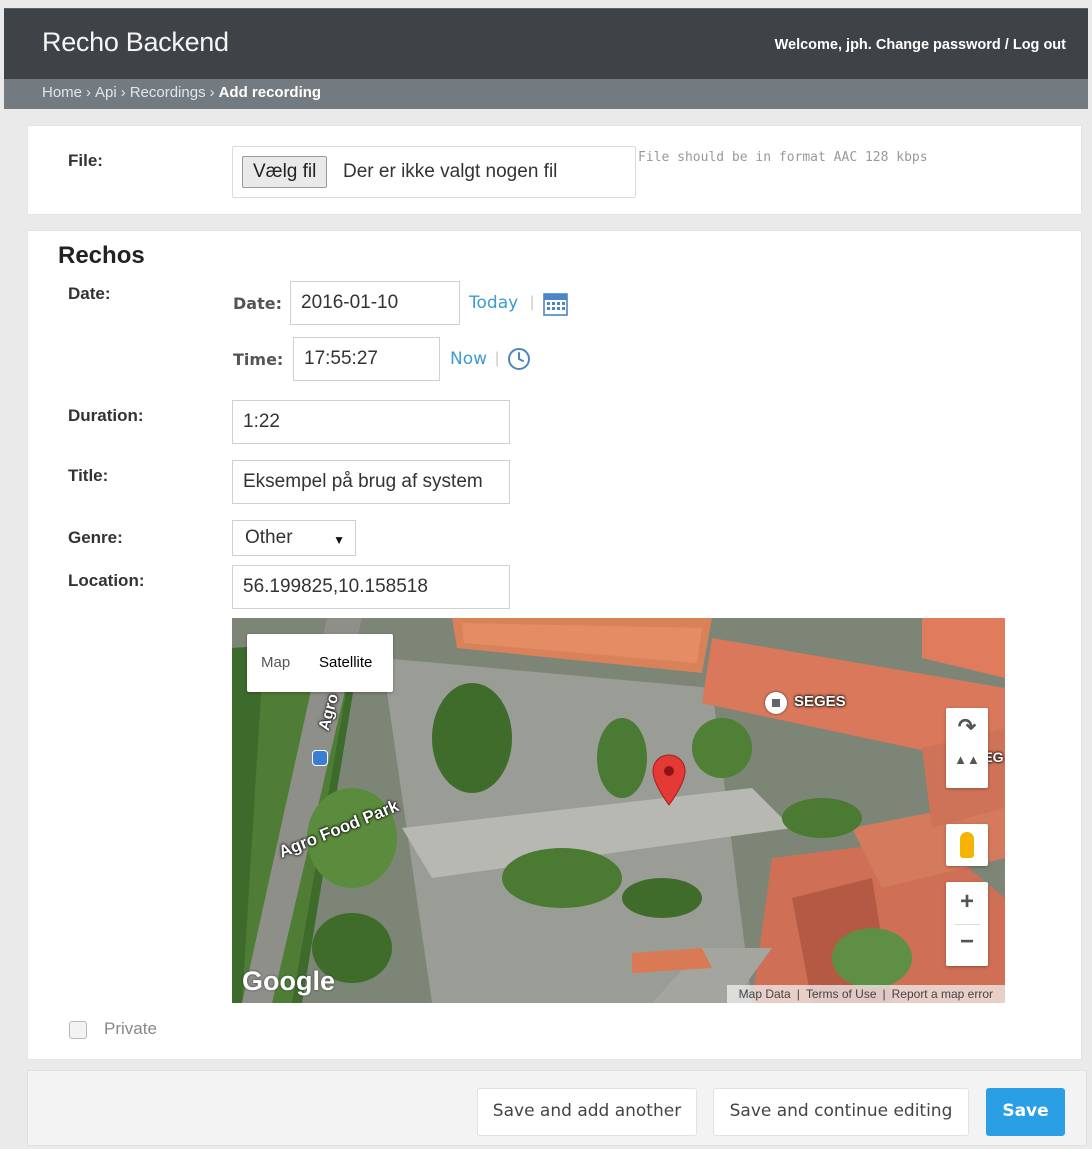  Describe the element at coordinates (820, 701) in the screenshot. I see `poi-label: SEGES` at that location.